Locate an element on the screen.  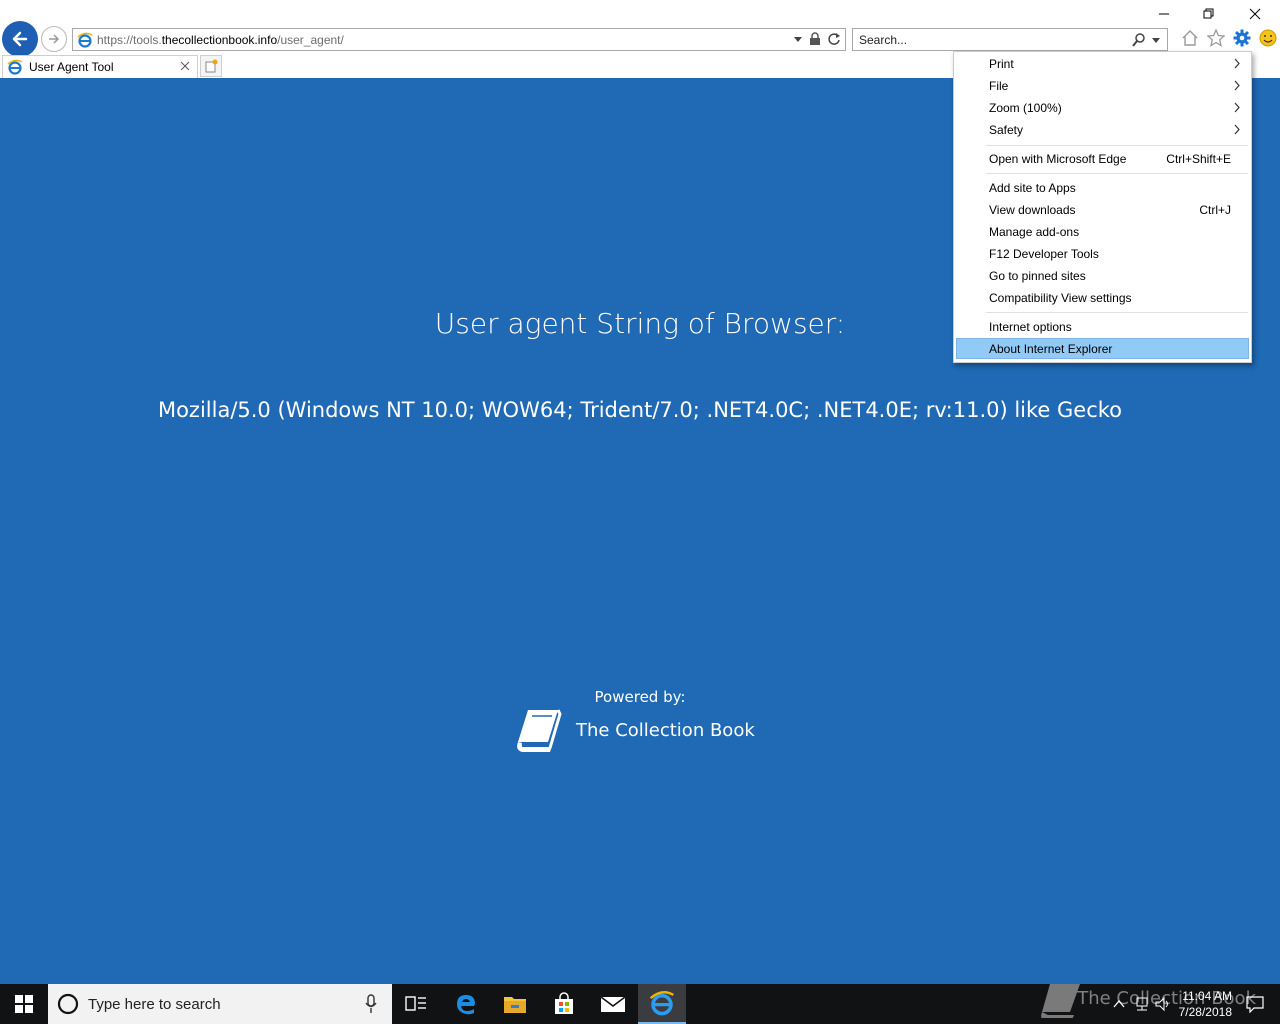
windows-logo-icon is located at coordinates (24, 1004).